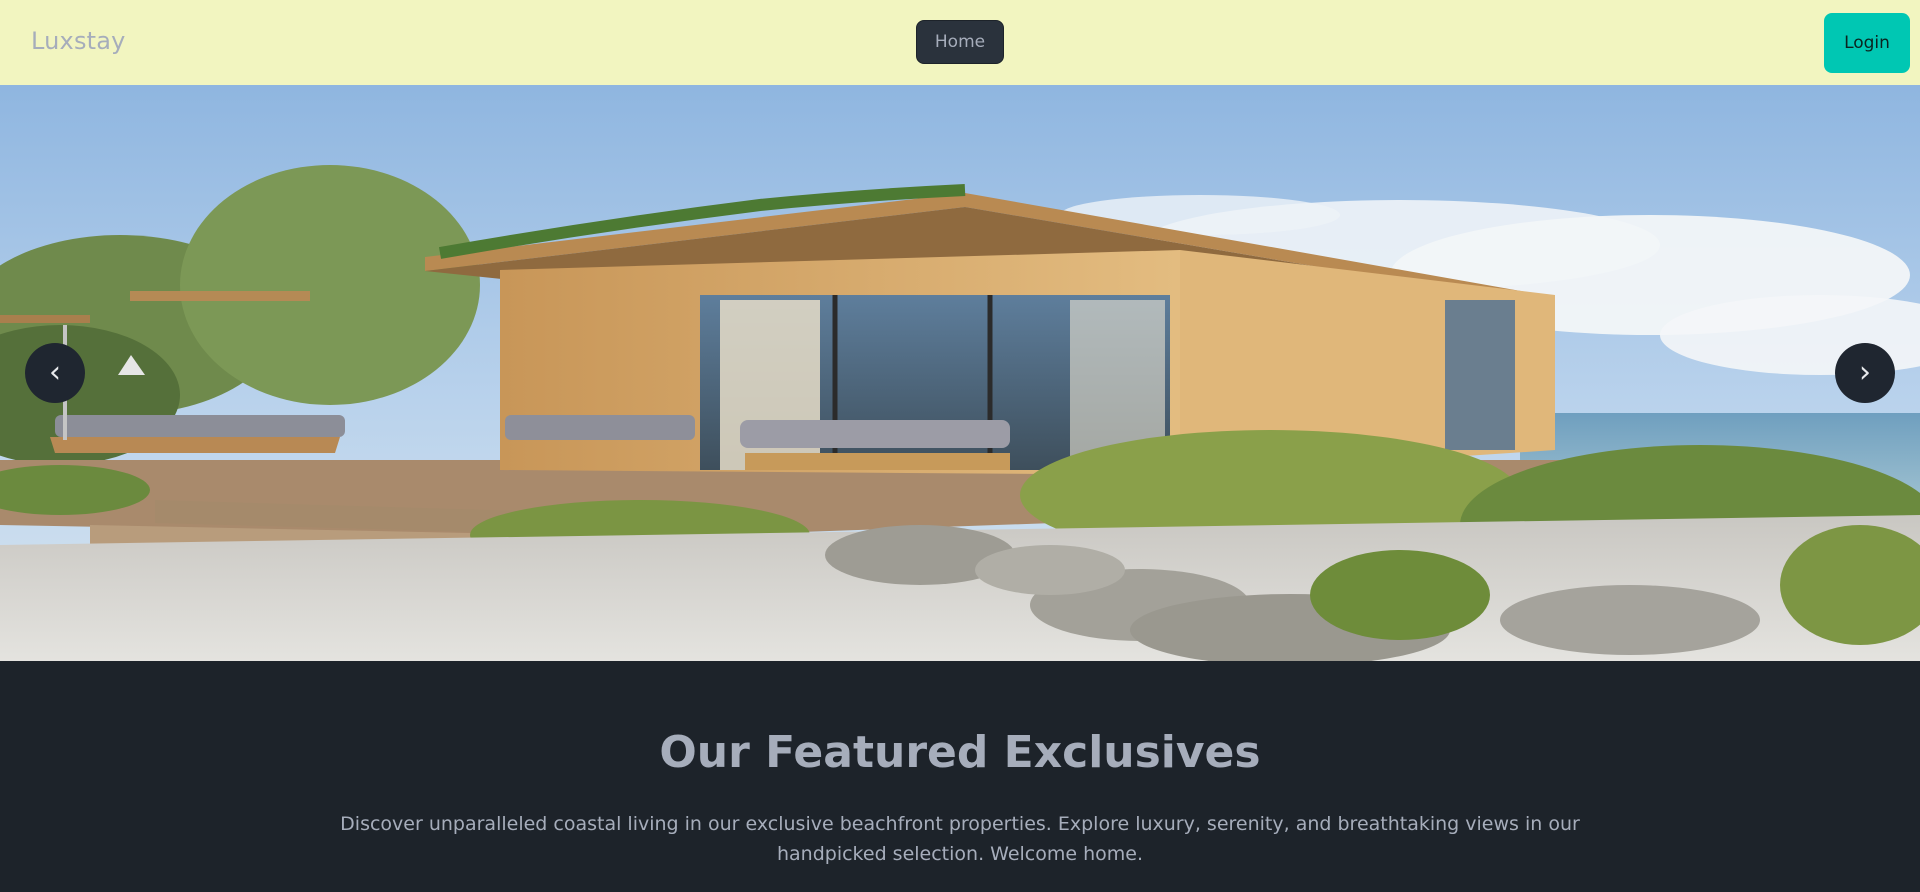 This screenshot has height=892, width=1920. I want to click on login-button: Login, so click(1867, 43).